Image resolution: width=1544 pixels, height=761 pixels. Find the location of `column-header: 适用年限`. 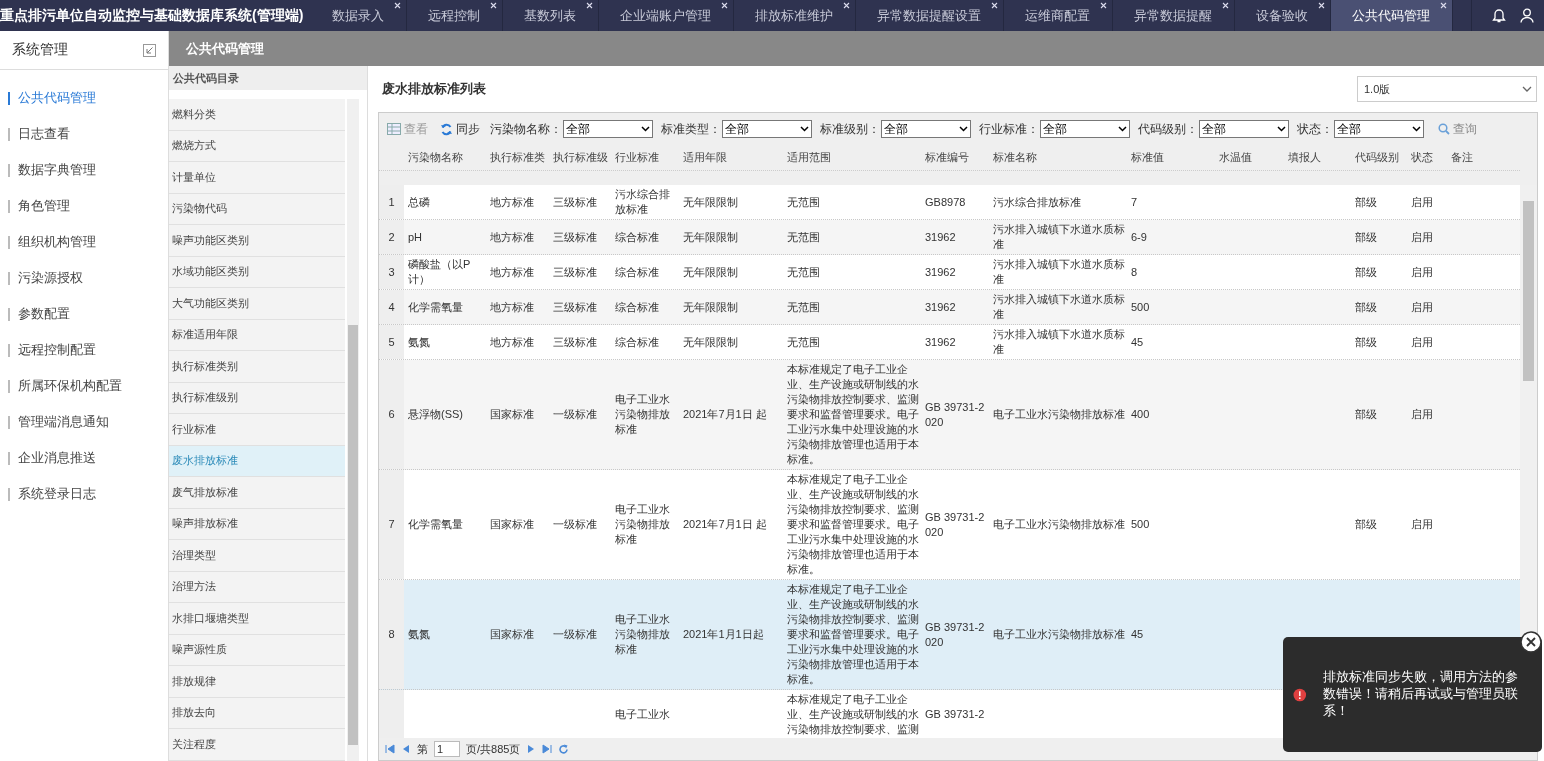

column-header: 适用年限 is located at coordinates (705, 157).